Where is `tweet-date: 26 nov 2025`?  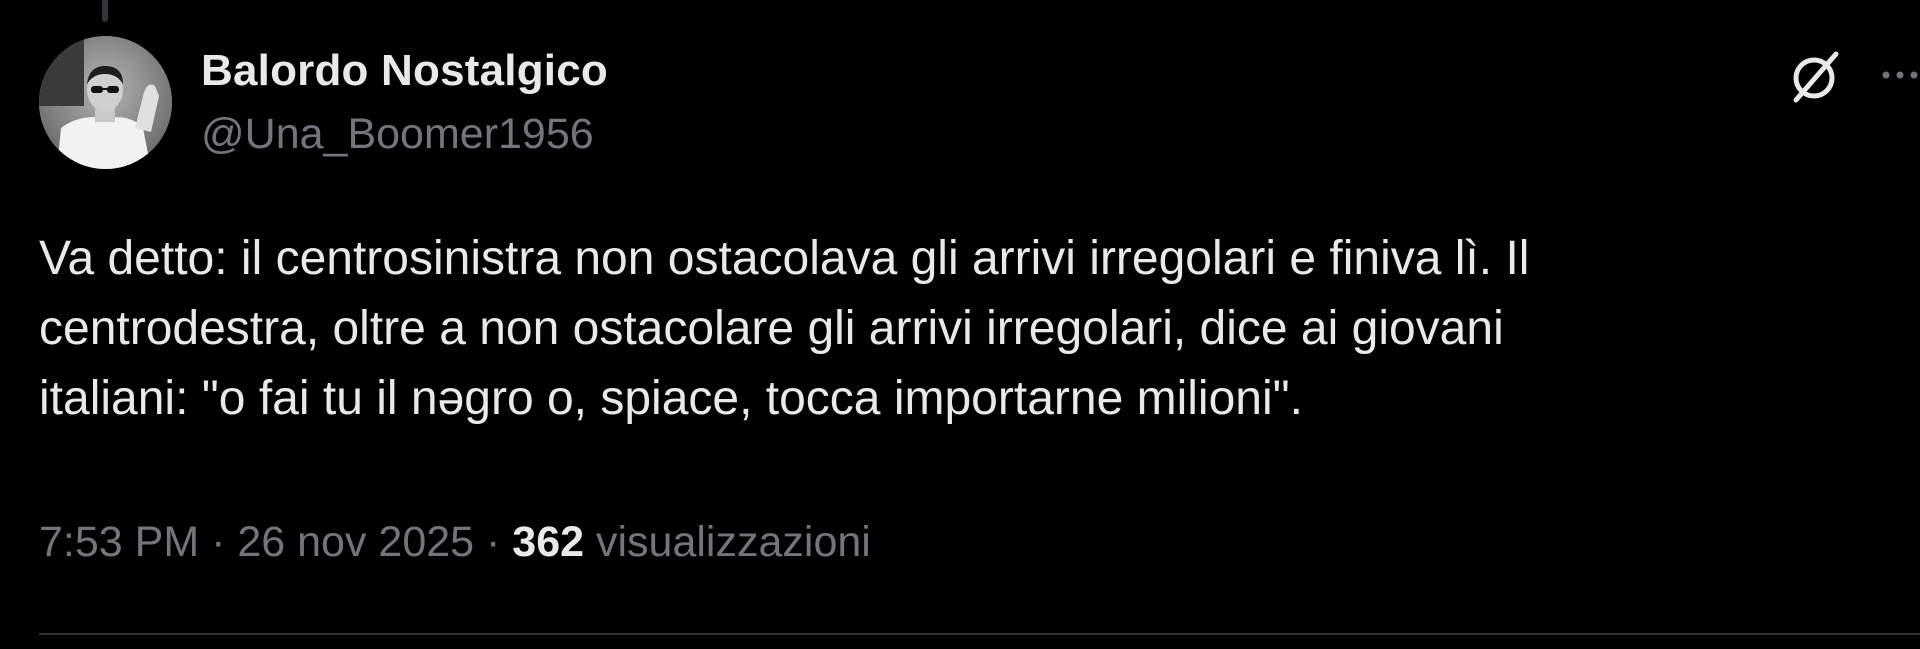
tweet-date: 26 nov 2025 is located at coordinates (355, 542).